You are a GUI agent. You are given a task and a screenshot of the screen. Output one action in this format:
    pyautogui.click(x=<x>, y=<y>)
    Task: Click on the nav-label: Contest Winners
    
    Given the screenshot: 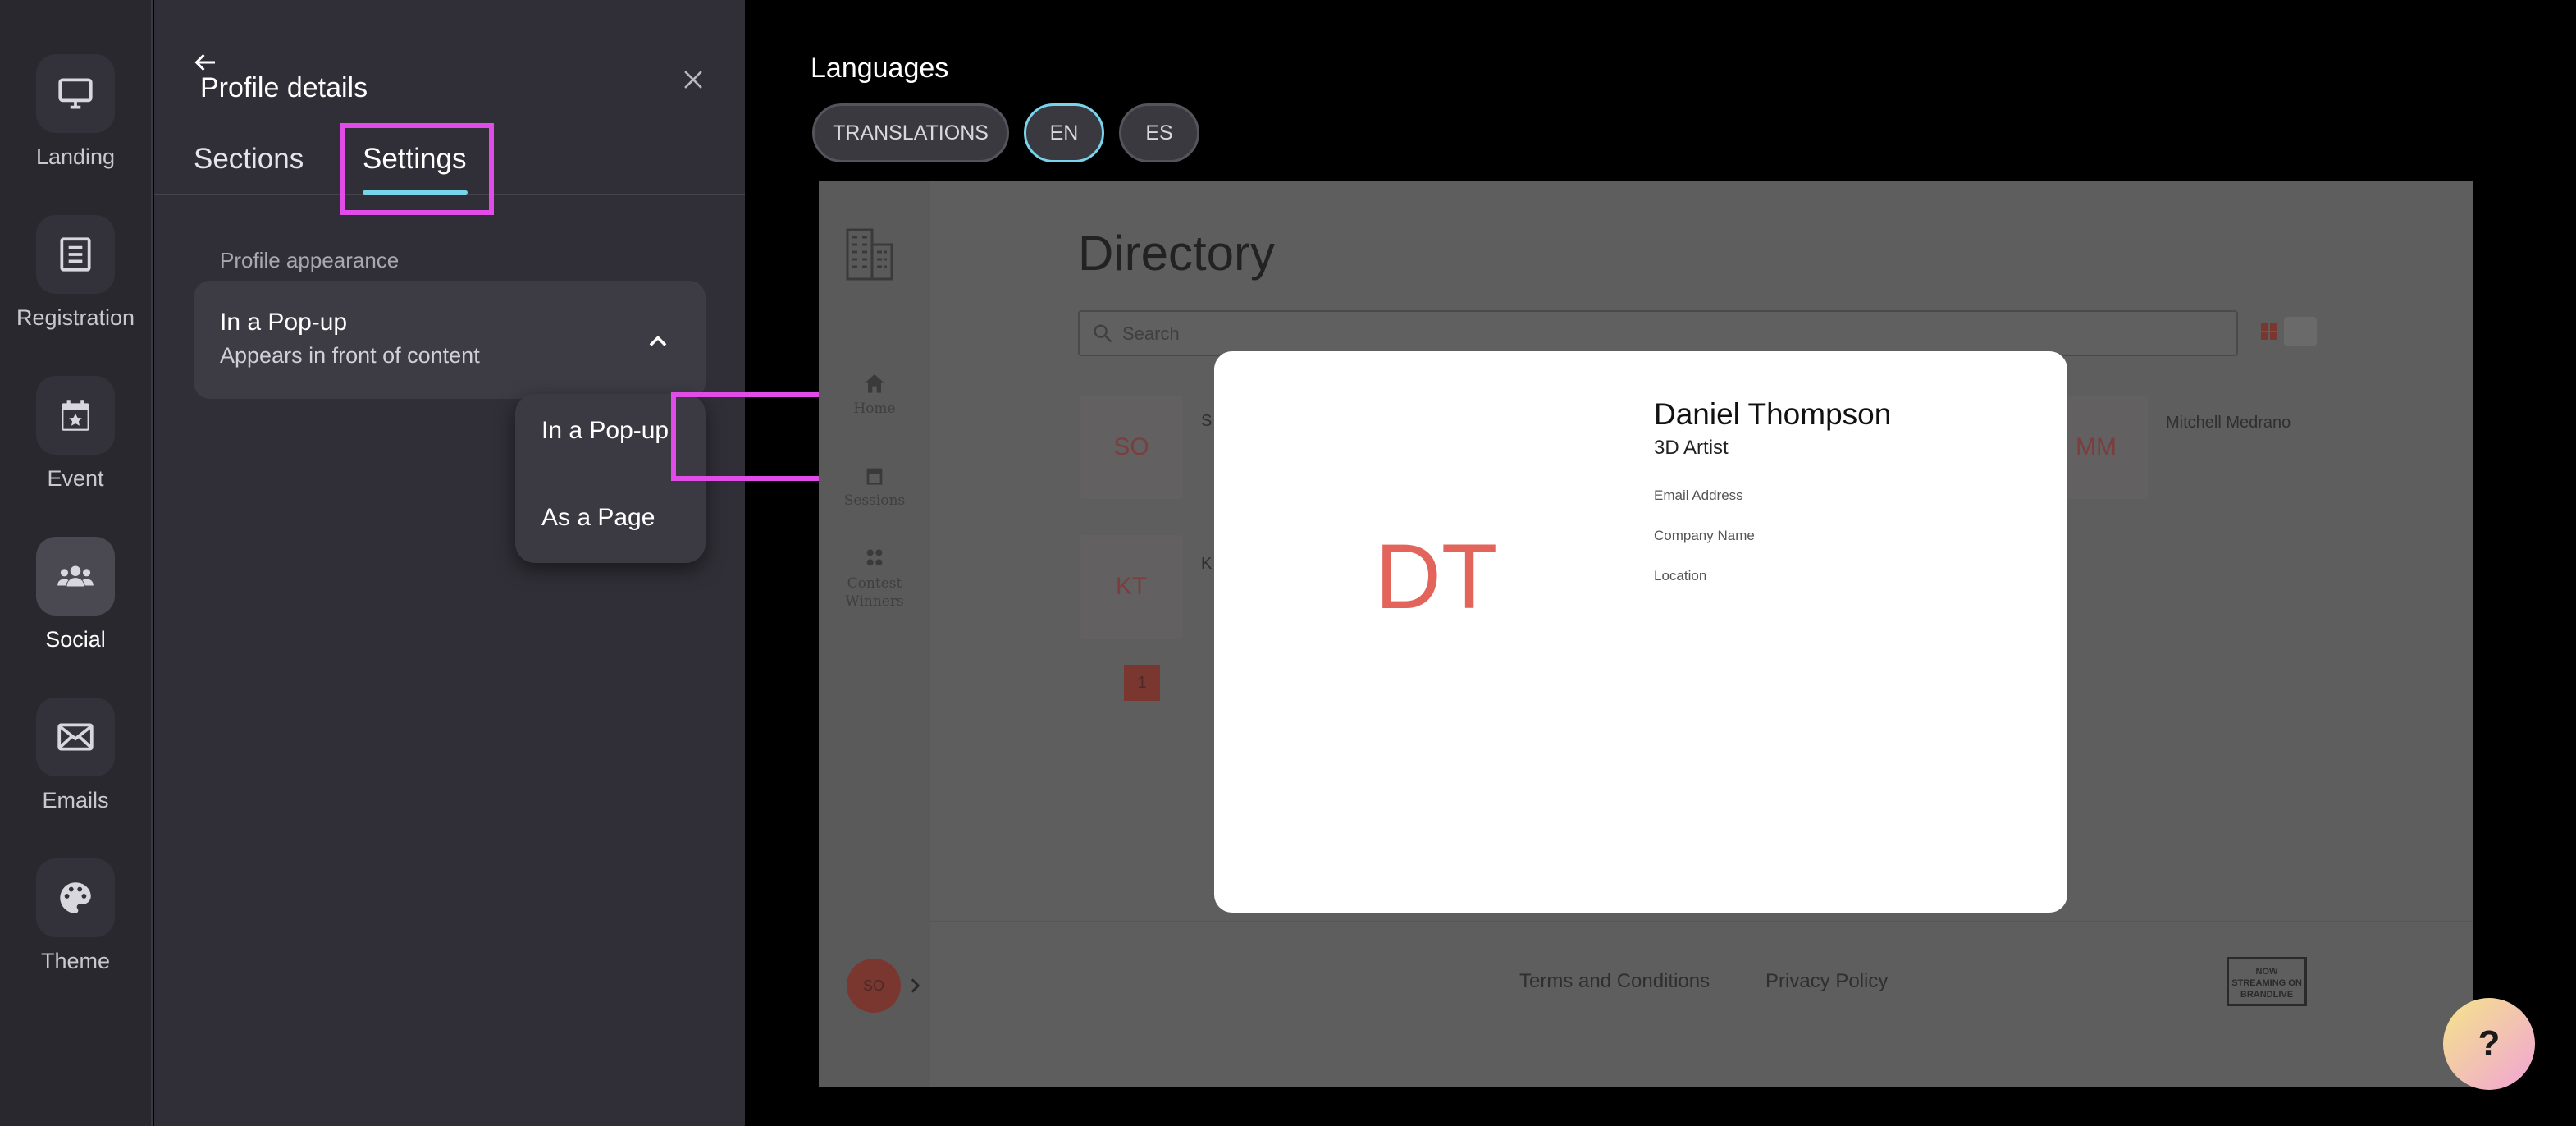 What is the action you would take?
    pyautogui.click(x=875, y=593)
    